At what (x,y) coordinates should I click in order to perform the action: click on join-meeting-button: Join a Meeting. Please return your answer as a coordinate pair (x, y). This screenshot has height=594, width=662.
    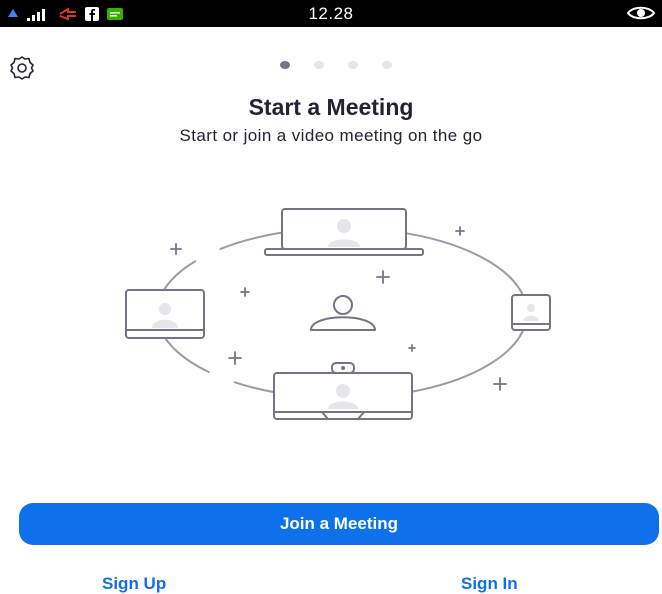
    Looking at the image, I should click on (339, 524).